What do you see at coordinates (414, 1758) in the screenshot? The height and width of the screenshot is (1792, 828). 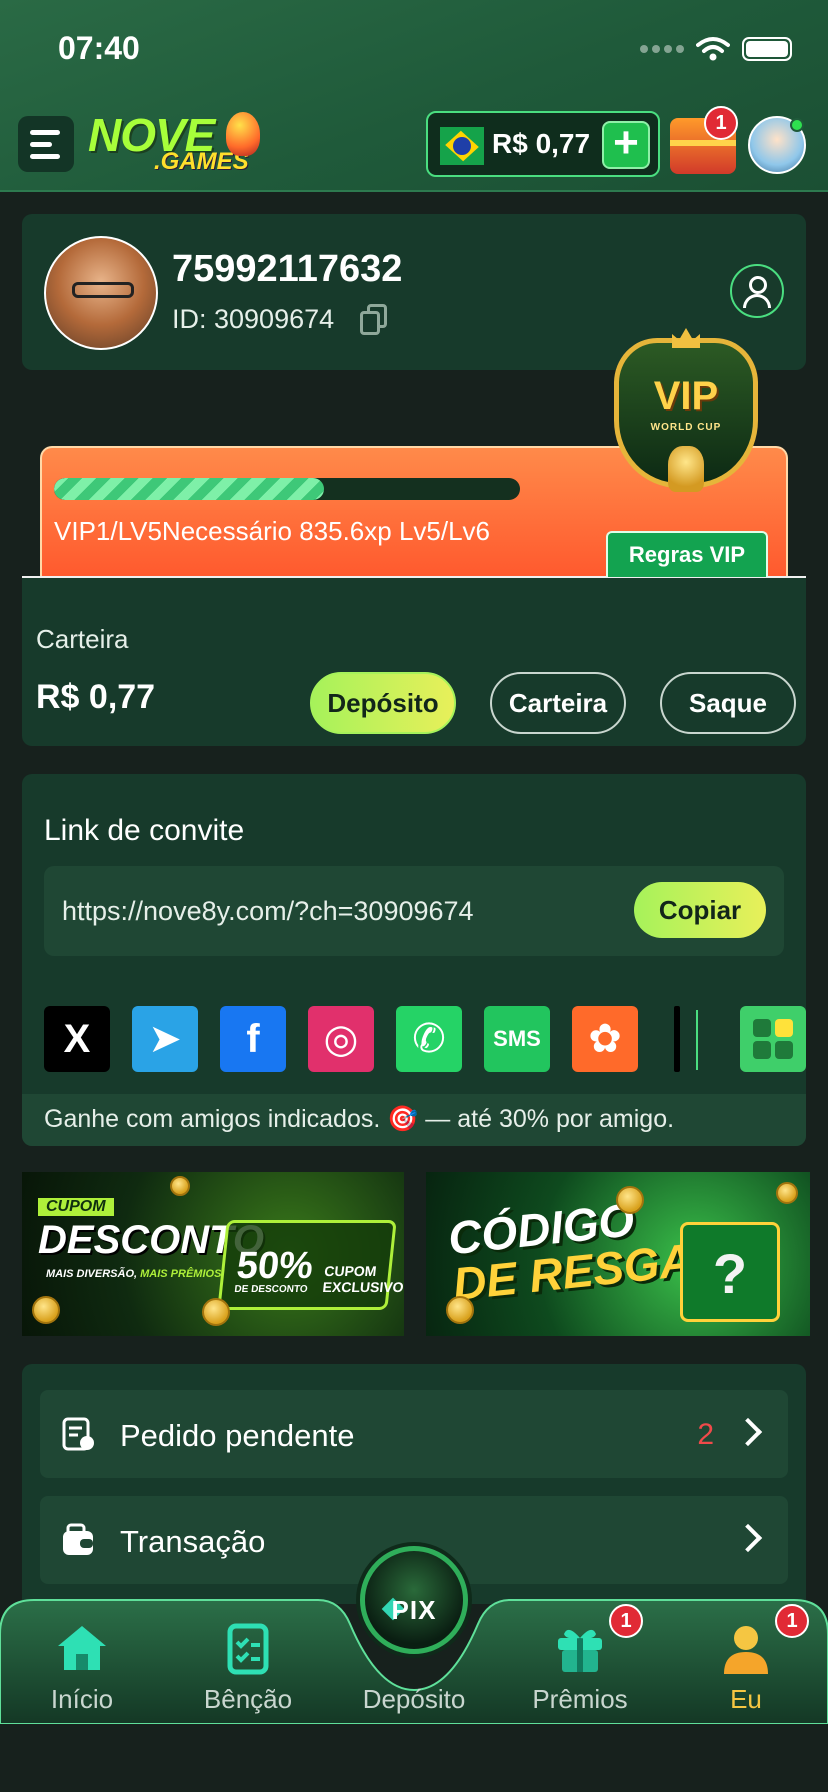 I see `home-indicator-area` at bounding box center [414, 1758].